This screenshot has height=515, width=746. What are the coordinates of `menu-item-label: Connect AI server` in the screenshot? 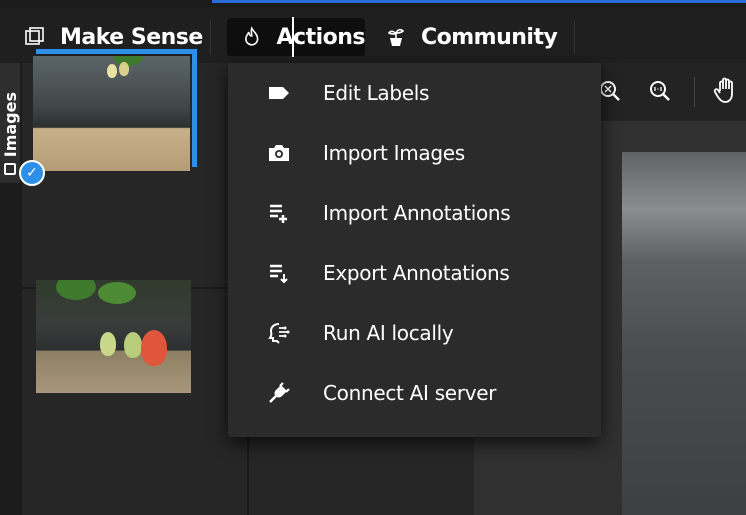 It's located at (410, 393).